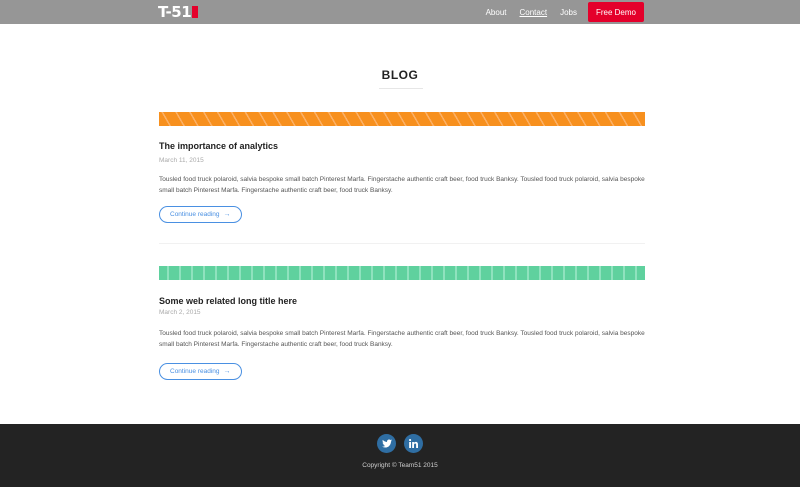 The image size is (800, 487). Describe the element at coordinates (413, 443) in the screenshot. I see `linkedin-icon` at that location.